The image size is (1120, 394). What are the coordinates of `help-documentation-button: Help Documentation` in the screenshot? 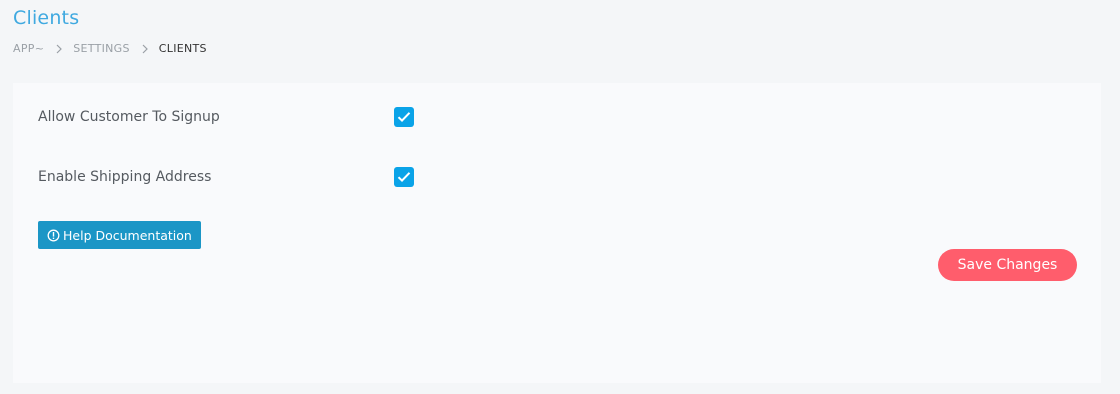 It's located at (119, 235).